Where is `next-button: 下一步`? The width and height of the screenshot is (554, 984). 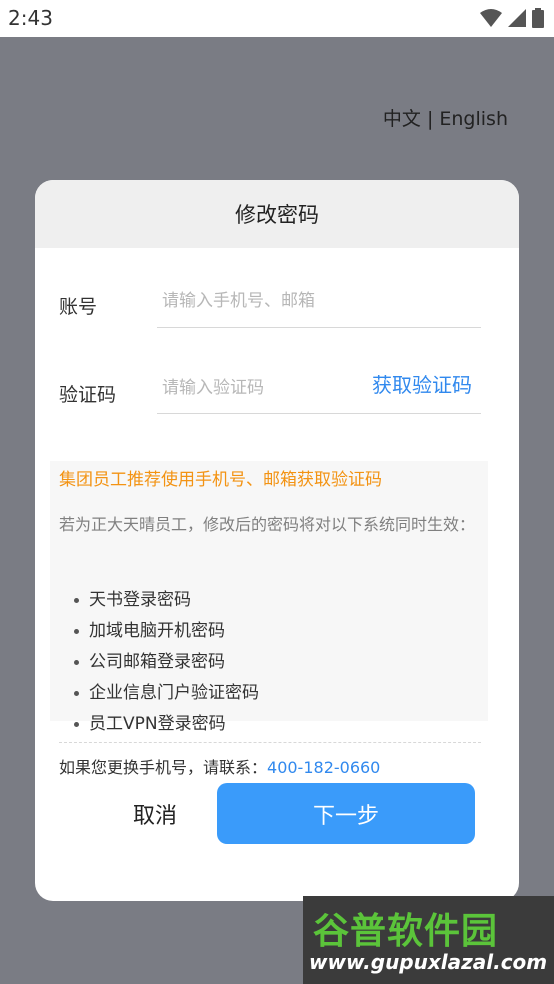
next-button: 下一步 is located at coordinates (346, 813).